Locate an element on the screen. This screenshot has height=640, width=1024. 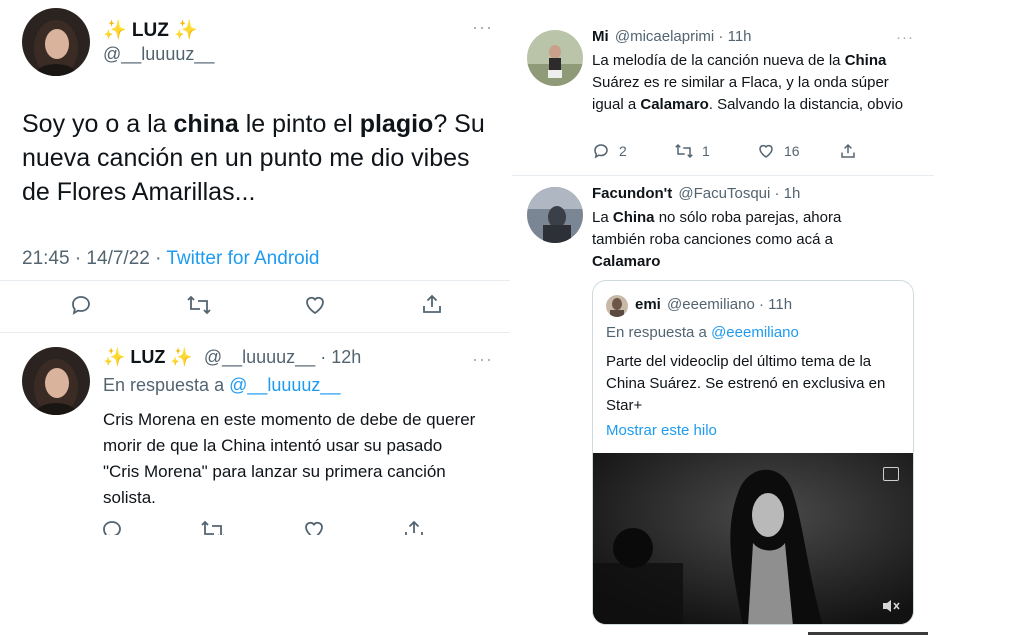
tweet-header: Mi @micaelaprimi · 11h is located at coordinates (672, 36).